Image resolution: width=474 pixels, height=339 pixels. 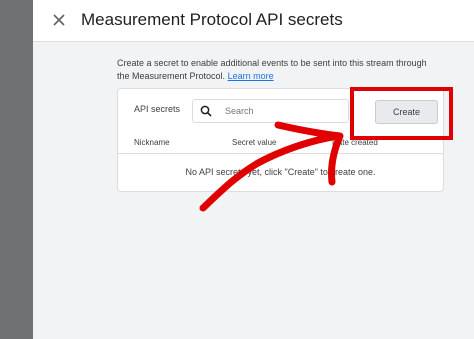 What do you see at coordinates (254, 142) in the screenshot?
I see `column-header-secret-value: Secret value` at bounding box center [254, 142].